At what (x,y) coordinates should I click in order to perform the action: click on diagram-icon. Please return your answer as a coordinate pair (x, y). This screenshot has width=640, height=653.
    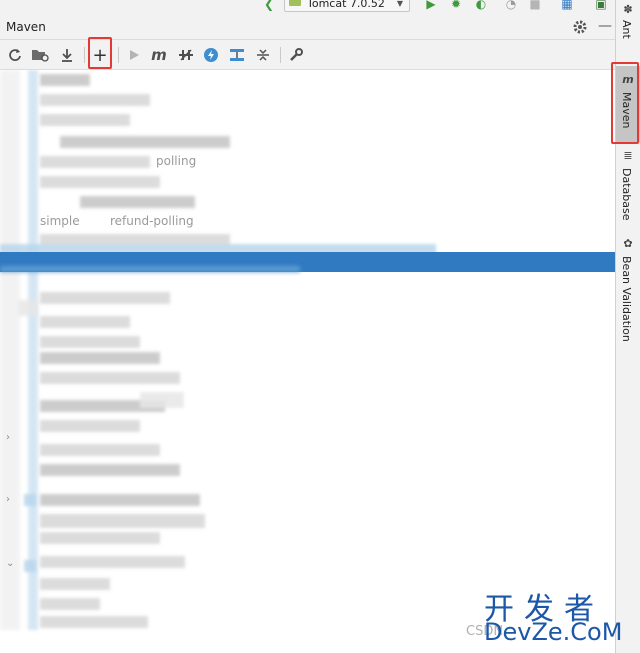
    Looking at the image, I should click on (237, 55).